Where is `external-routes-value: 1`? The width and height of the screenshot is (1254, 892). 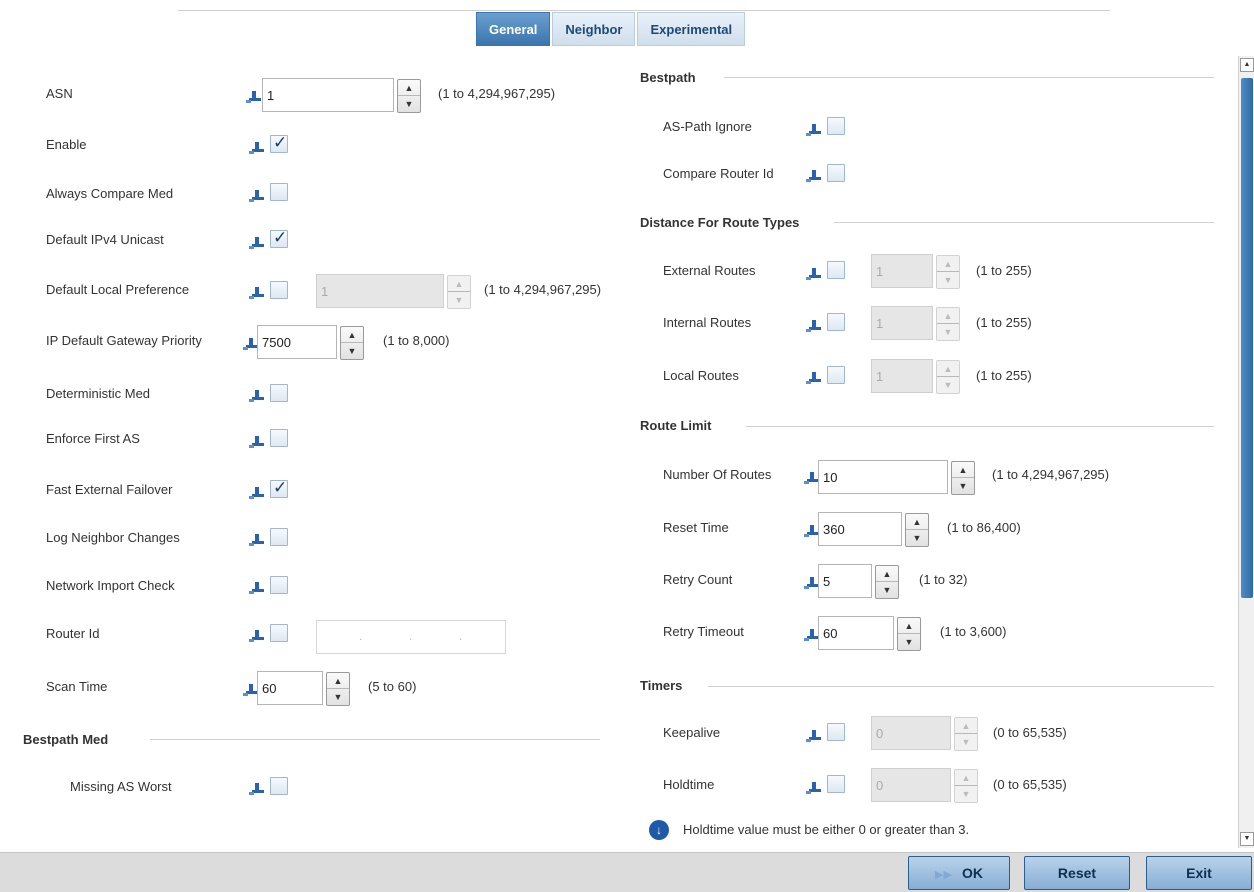
external-routes-value: 1 is located at coordinates (879, 271).